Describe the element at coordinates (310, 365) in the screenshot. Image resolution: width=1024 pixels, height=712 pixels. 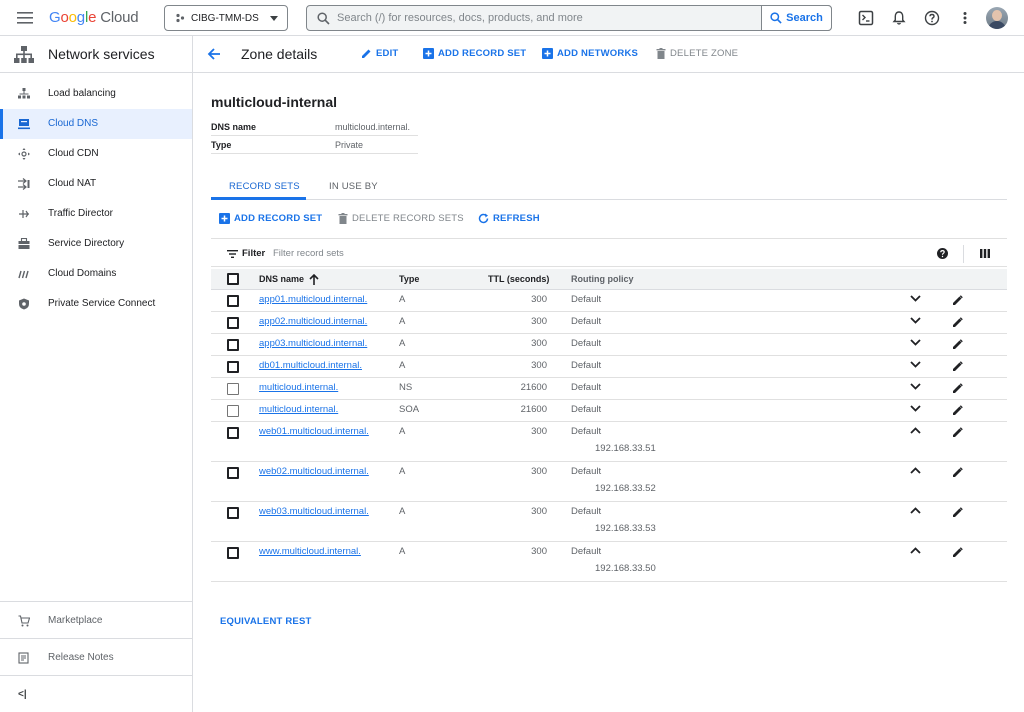
I see `dns-name-link: db01.multicloud.internal.` at that location.